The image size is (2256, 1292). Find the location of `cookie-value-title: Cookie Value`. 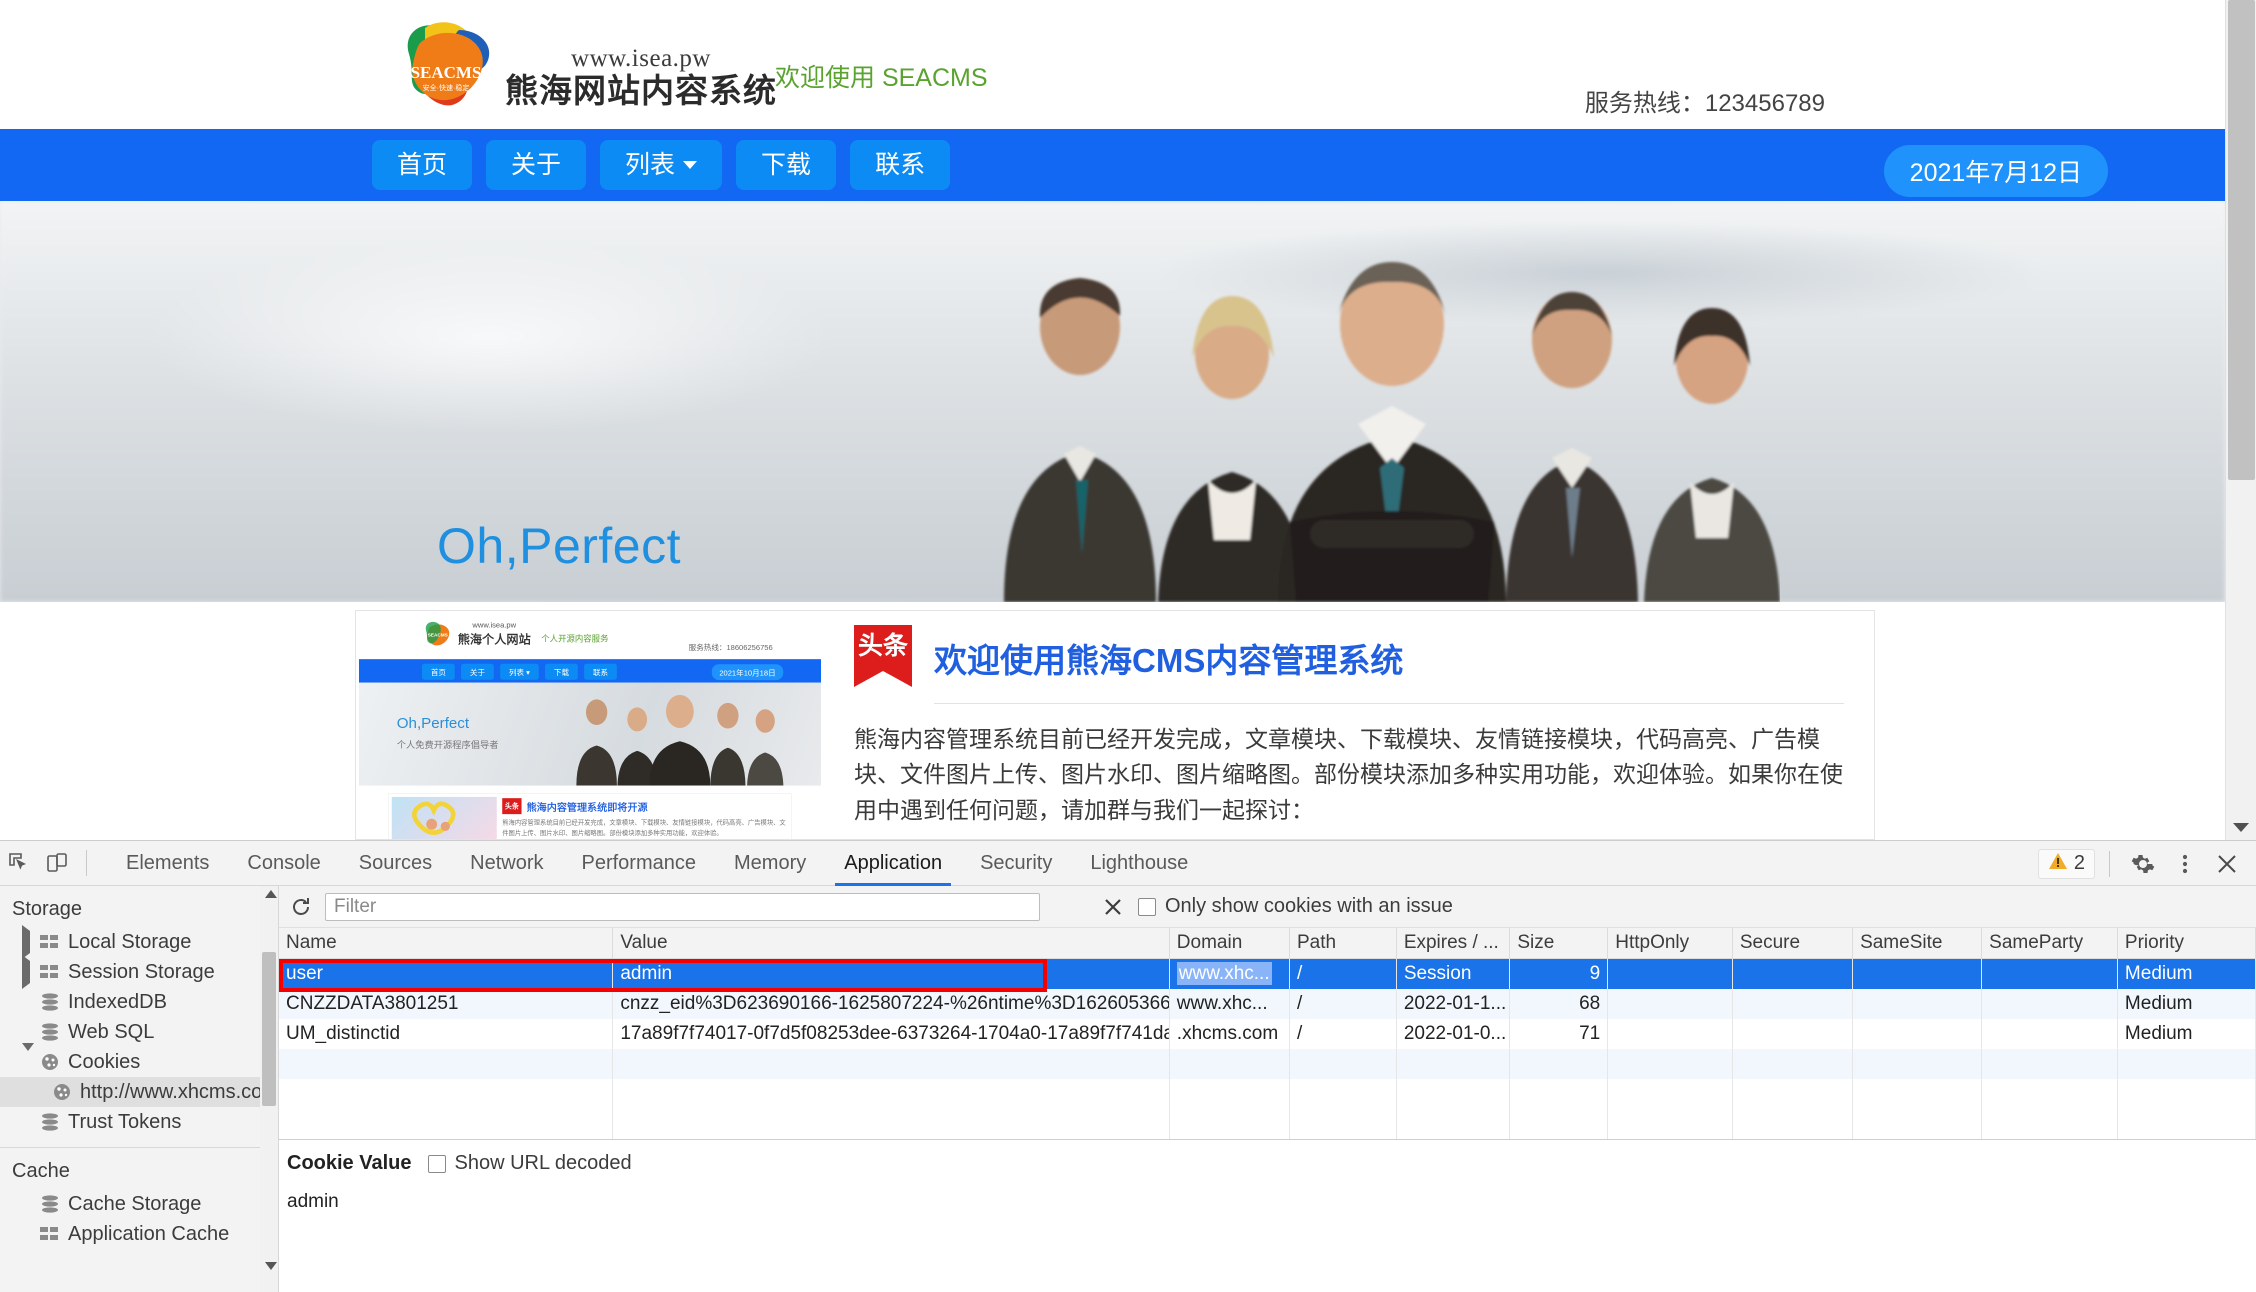

cookie-value-title: Cookie Value is located at coordinates (349, 1163).